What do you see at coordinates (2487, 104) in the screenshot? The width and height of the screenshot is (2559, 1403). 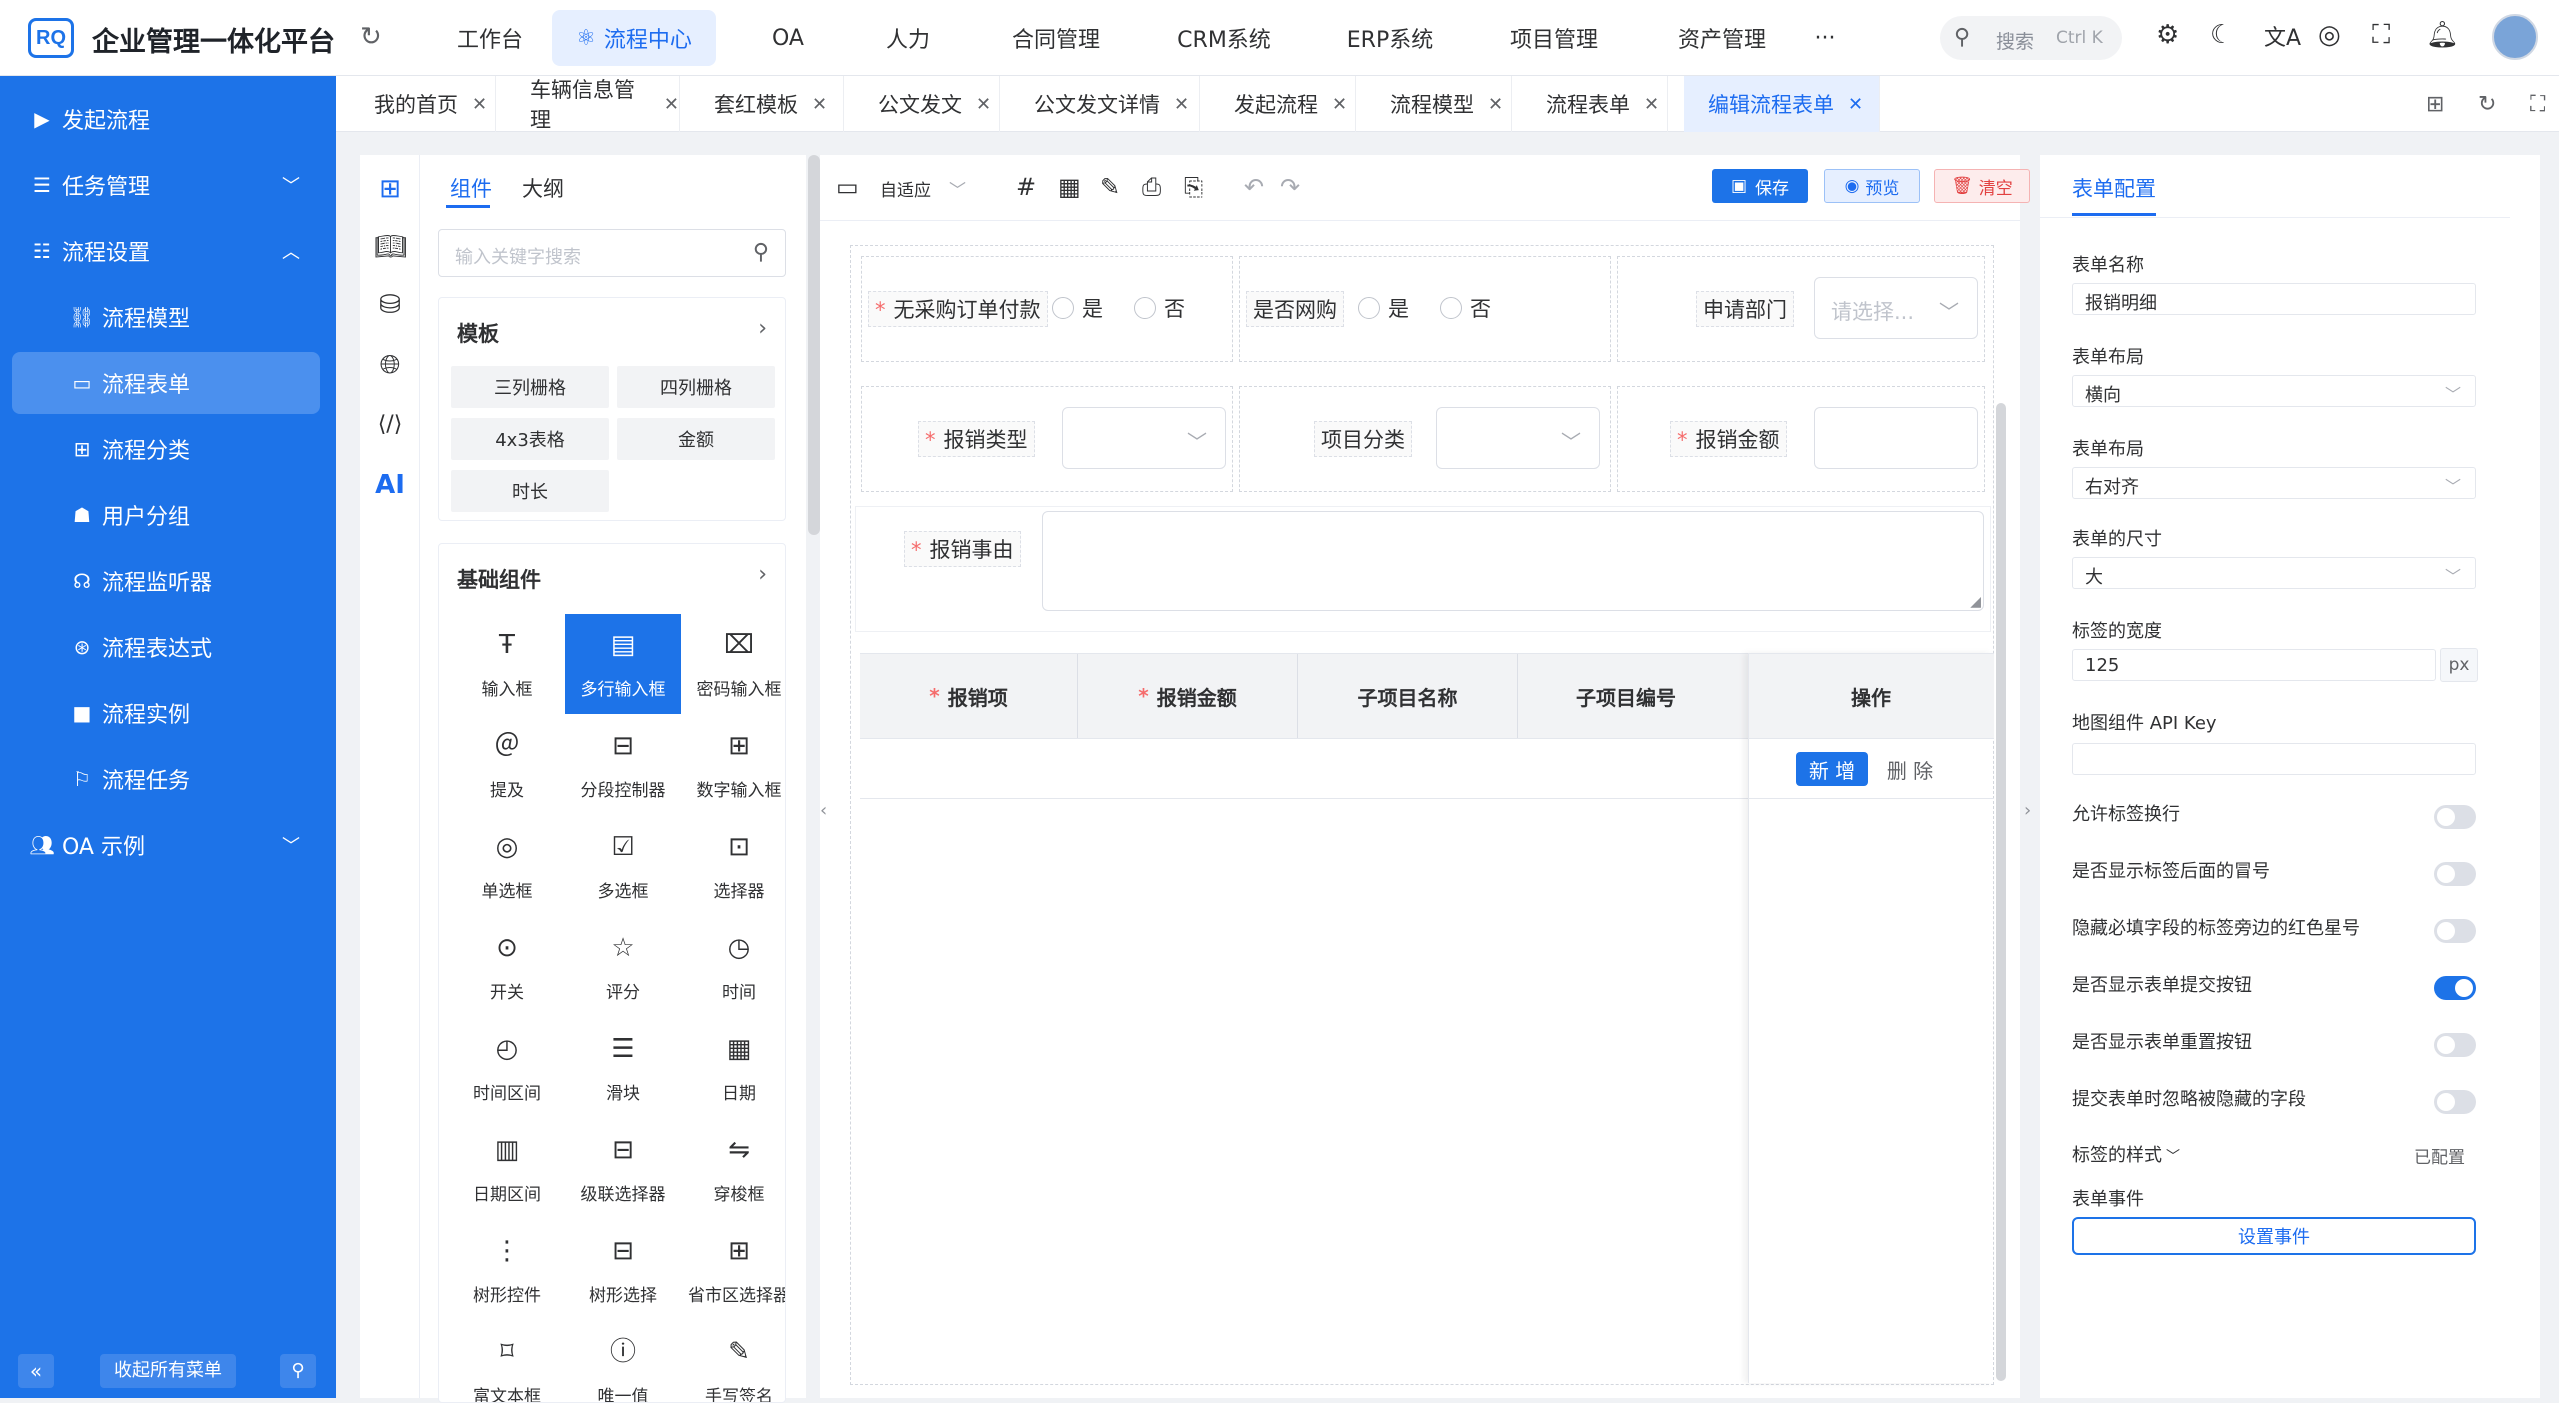 I see `reload-icon: ↻` at bounding box center [2487, 104].